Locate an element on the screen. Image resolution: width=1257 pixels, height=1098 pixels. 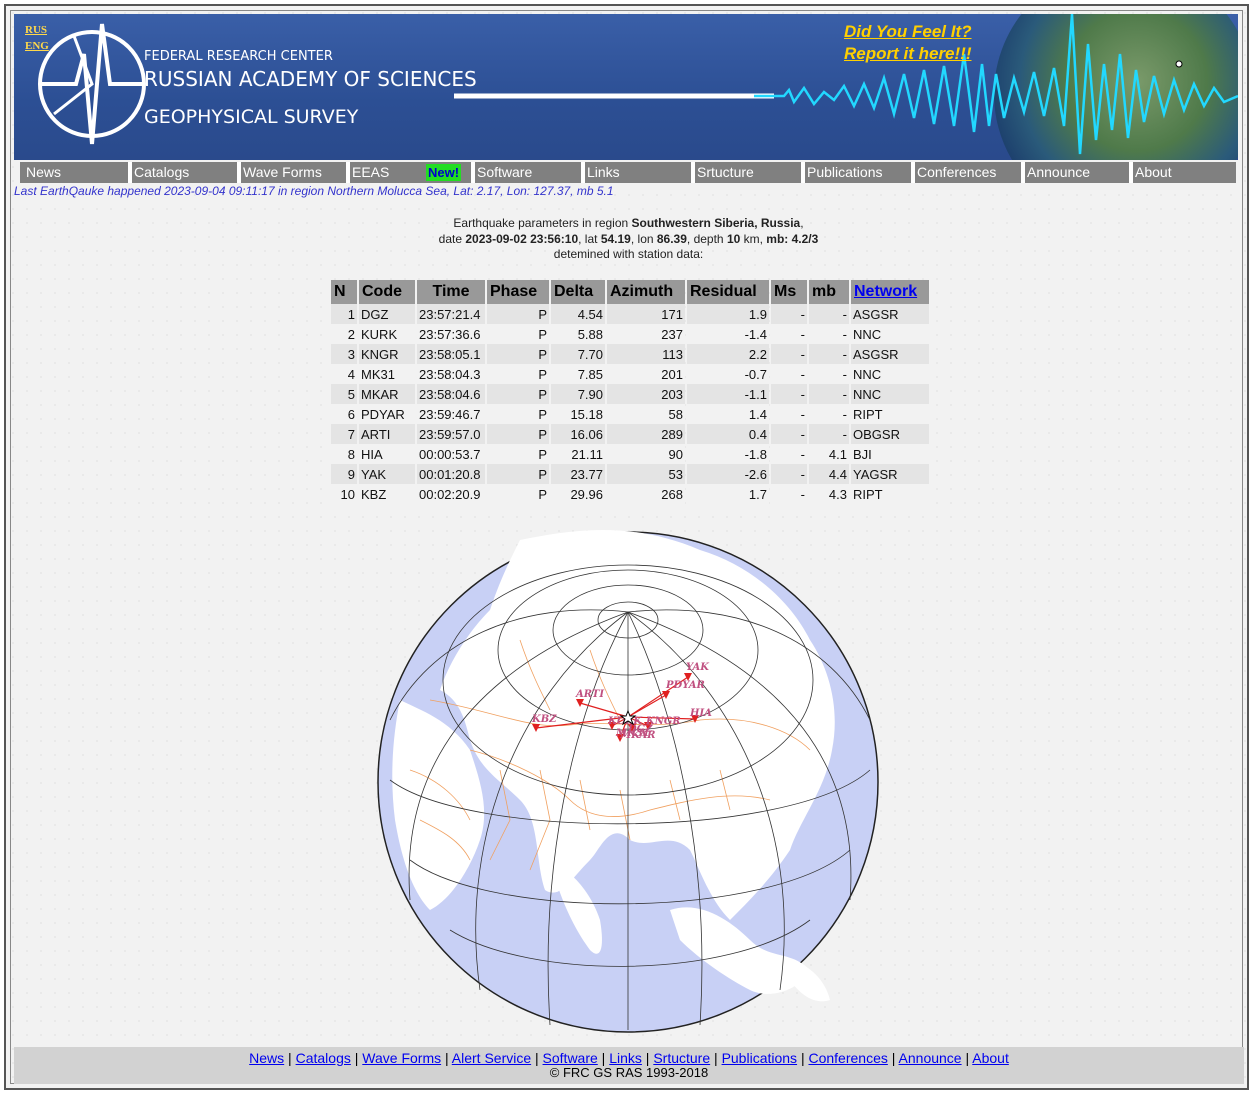
table-row: 3 KNGR 23:58:05.1 P 7.70 113 2.2- - ASGSR is located at coordinates (630, 354).